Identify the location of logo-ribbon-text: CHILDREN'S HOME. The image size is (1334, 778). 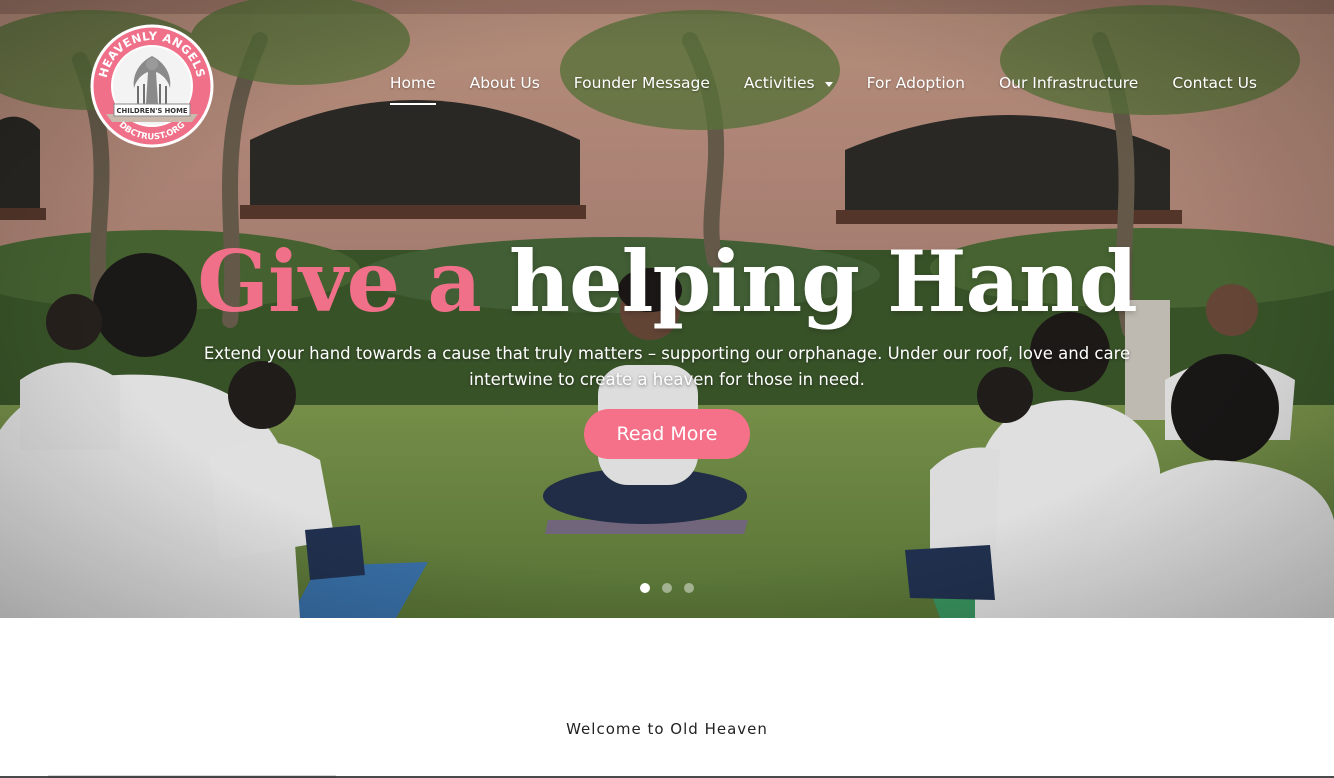
(152, 111).